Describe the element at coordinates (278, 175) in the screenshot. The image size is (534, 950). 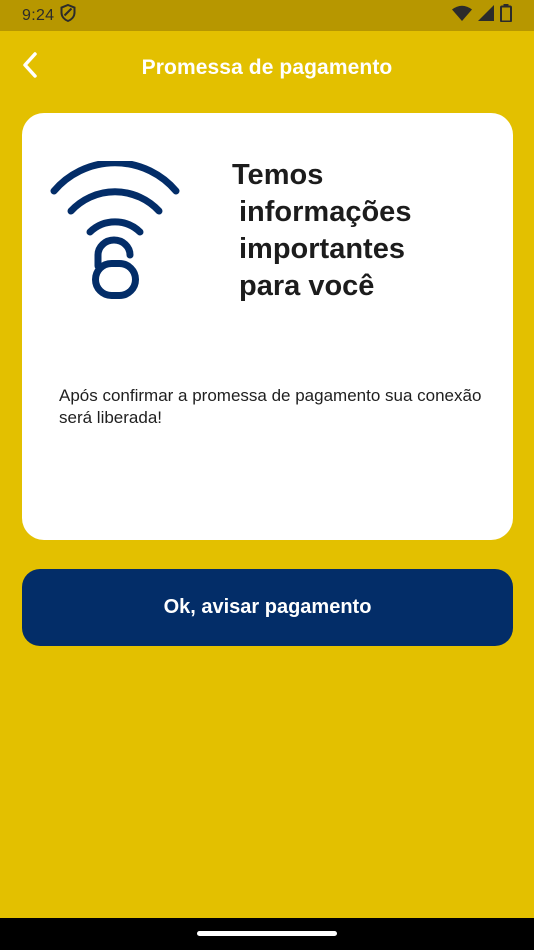
I see `card-heading-line: Temos` at that location.